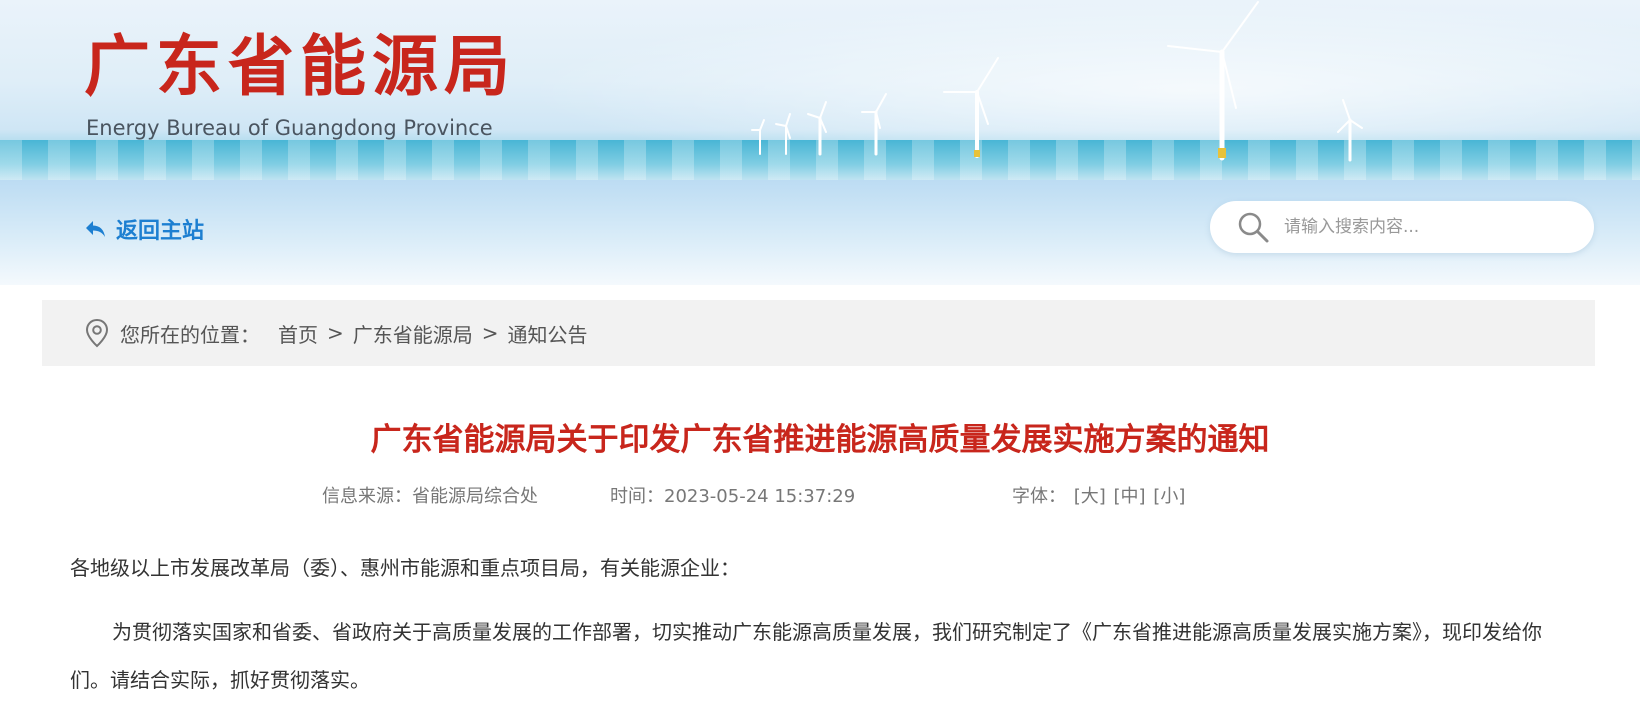 This screenshot has width=1640, height=715. I want to click on article-title: 广东省能源局关于印发广东省推进能源高质量发展实施方案的通知, so click(820, 440).